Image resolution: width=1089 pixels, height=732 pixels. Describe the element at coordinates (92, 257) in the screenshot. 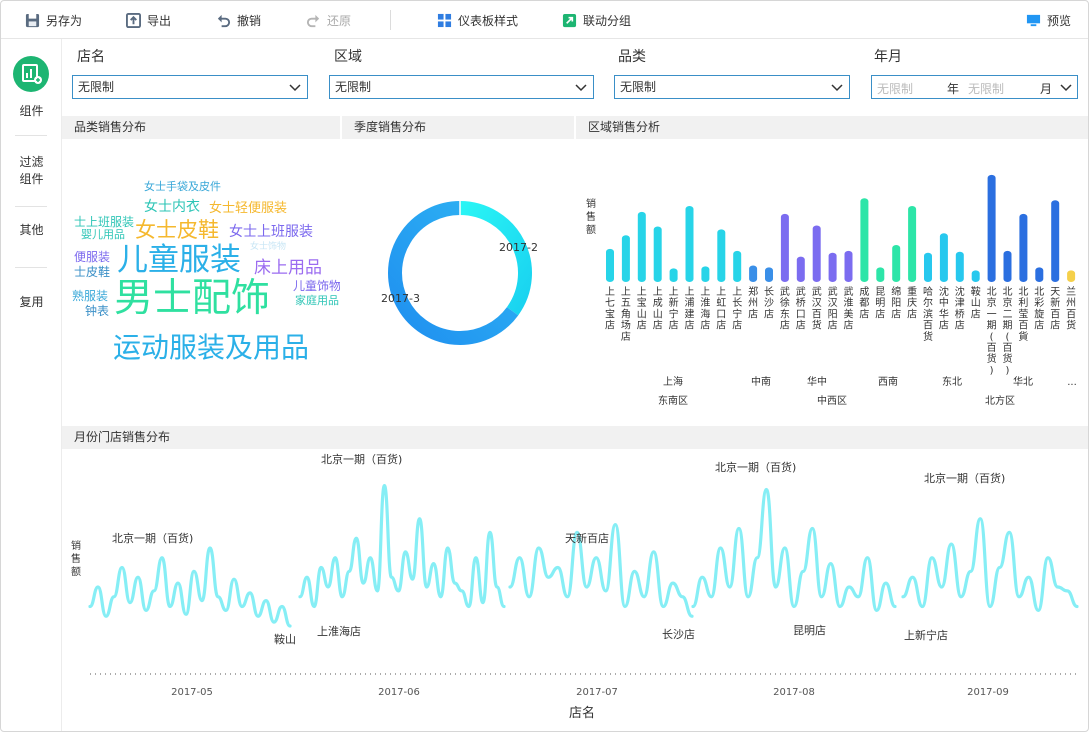

I see `wordcloud-word: 便服装` at that location.